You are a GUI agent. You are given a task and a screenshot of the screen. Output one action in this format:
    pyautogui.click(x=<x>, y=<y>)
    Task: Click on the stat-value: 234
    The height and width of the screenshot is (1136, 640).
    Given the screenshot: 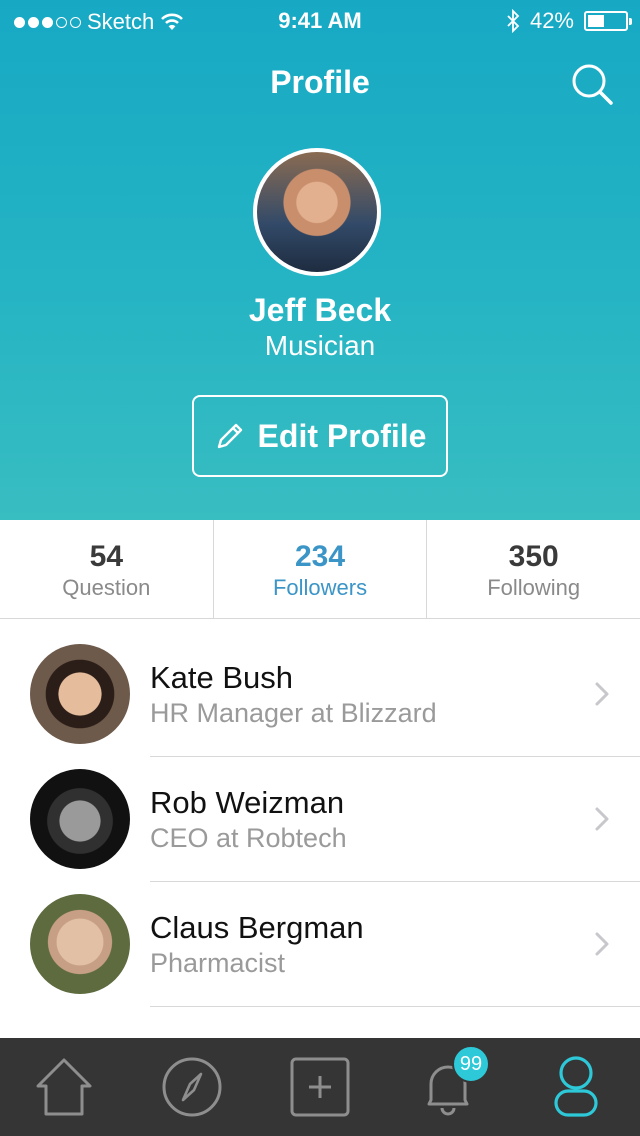 What is the action you would take?
    pyautogui.click(x=320, y=556)
    